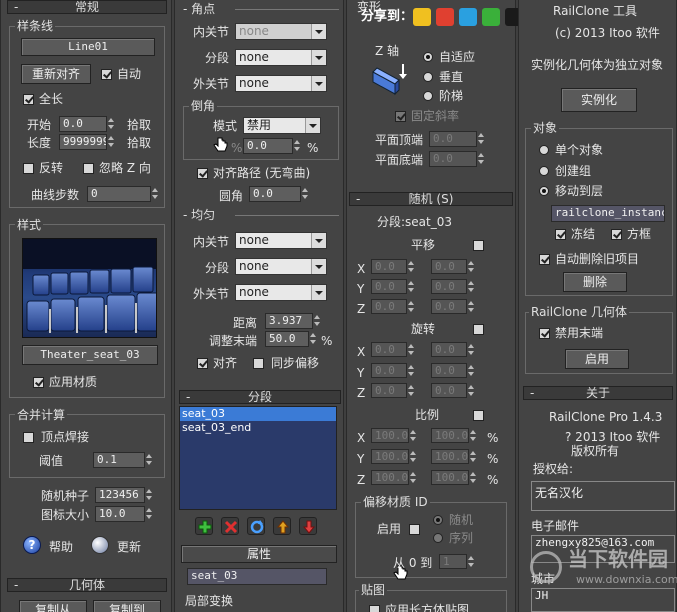  I want to click on scale-y-min-spinner, so click(413, 457).